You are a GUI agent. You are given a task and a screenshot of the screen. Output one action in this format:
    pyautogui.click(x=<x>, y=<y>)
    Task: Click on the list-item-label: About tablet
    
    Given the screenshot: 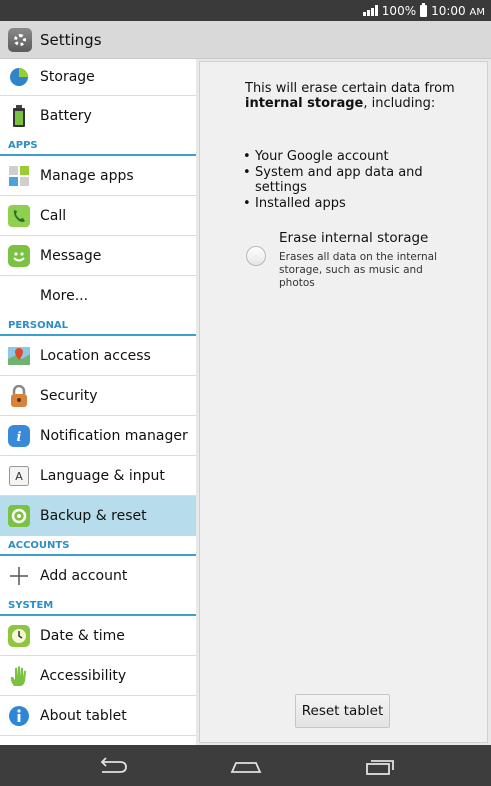 What is the action you would take?
    pyautogui.click(x=83, y=715)
    